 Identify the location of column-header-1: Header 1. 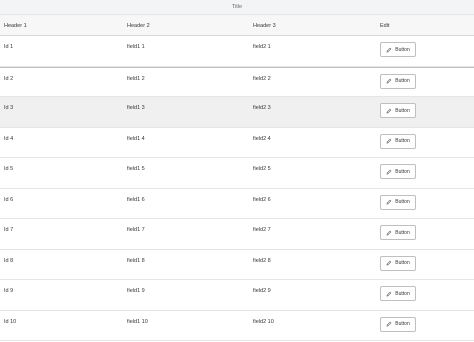
(15, 26).